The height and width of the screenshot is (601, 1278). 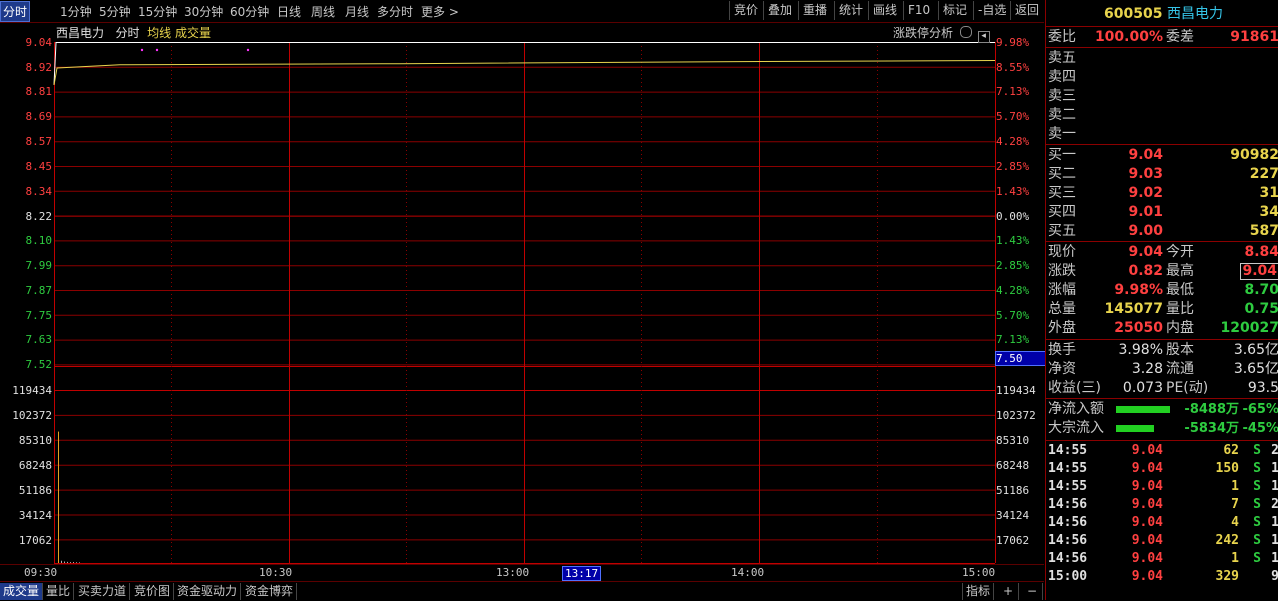 What do you see at coordinates (103, 591) in the screenshot?
I see `tab-buy-sell-force: 买卖力道` at bounding box center [103, 591].